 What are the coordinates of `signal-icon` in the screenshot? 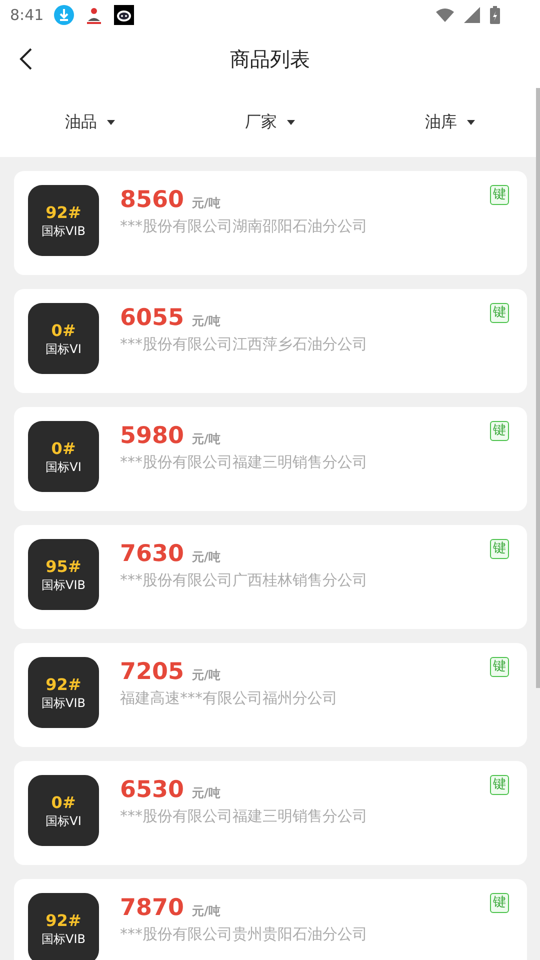 It's located at (472, 15).